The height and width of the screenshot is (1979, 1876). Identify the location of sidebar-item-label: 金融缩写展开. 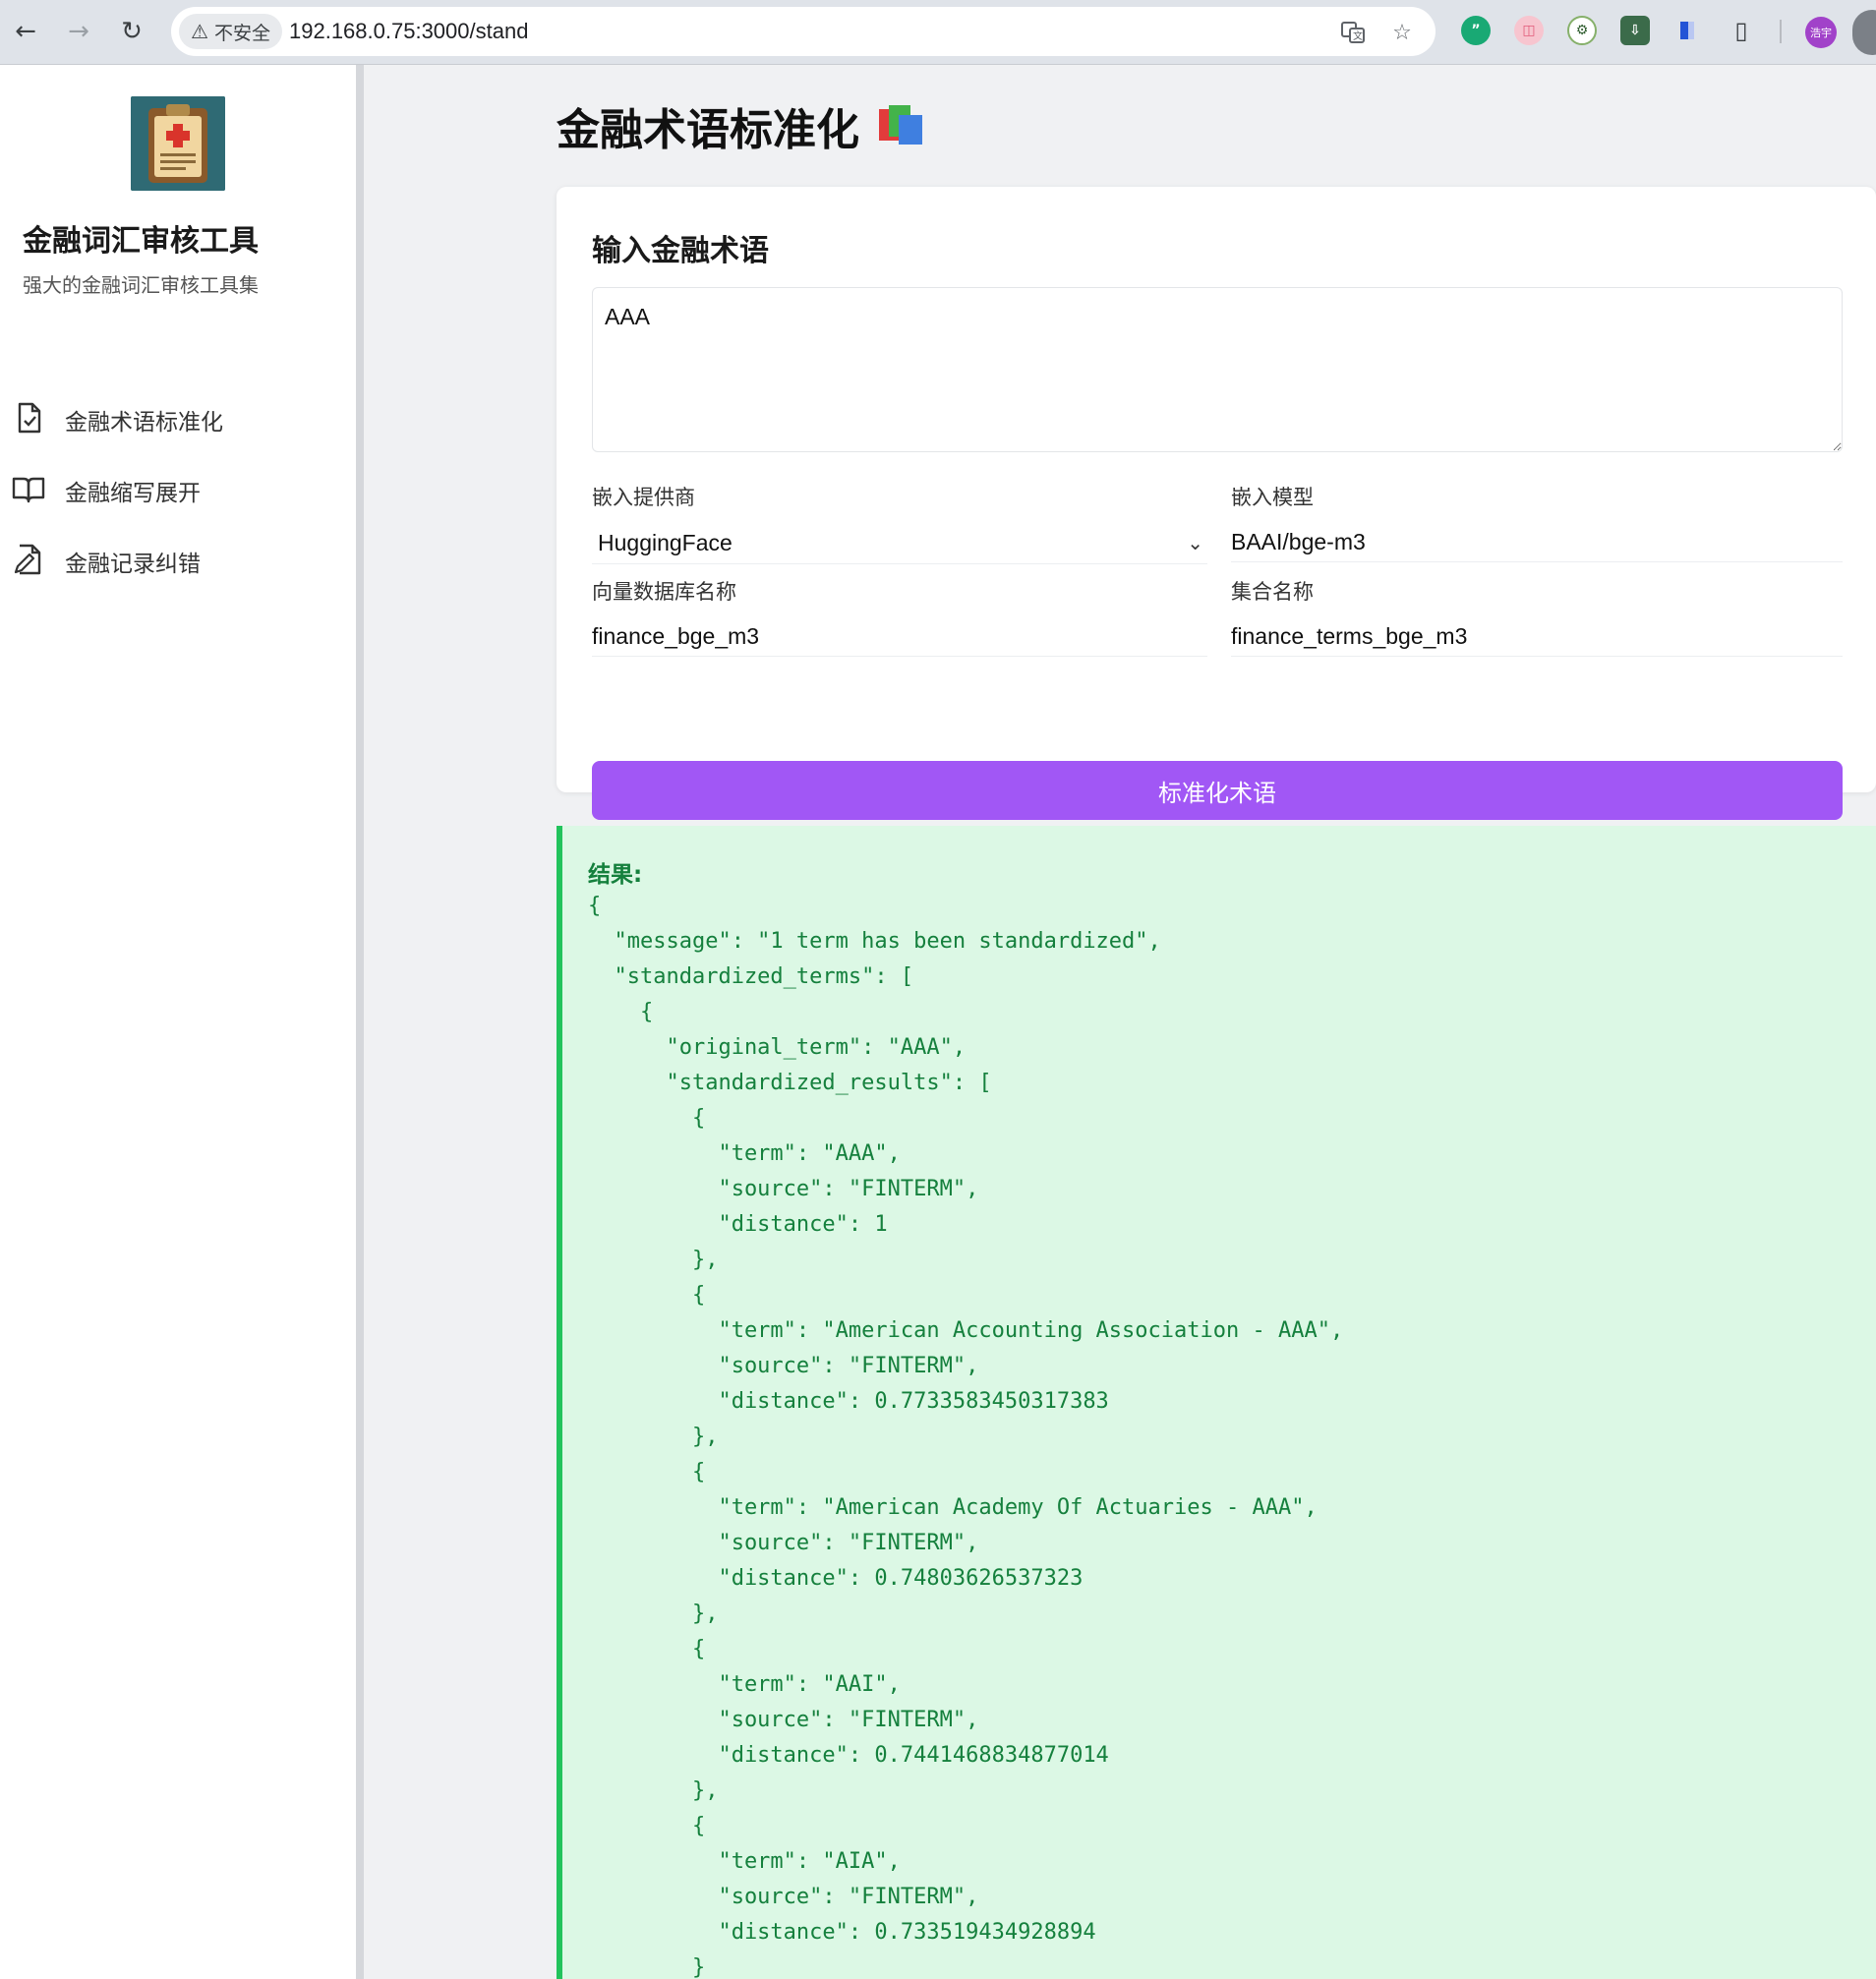
(133, 494).